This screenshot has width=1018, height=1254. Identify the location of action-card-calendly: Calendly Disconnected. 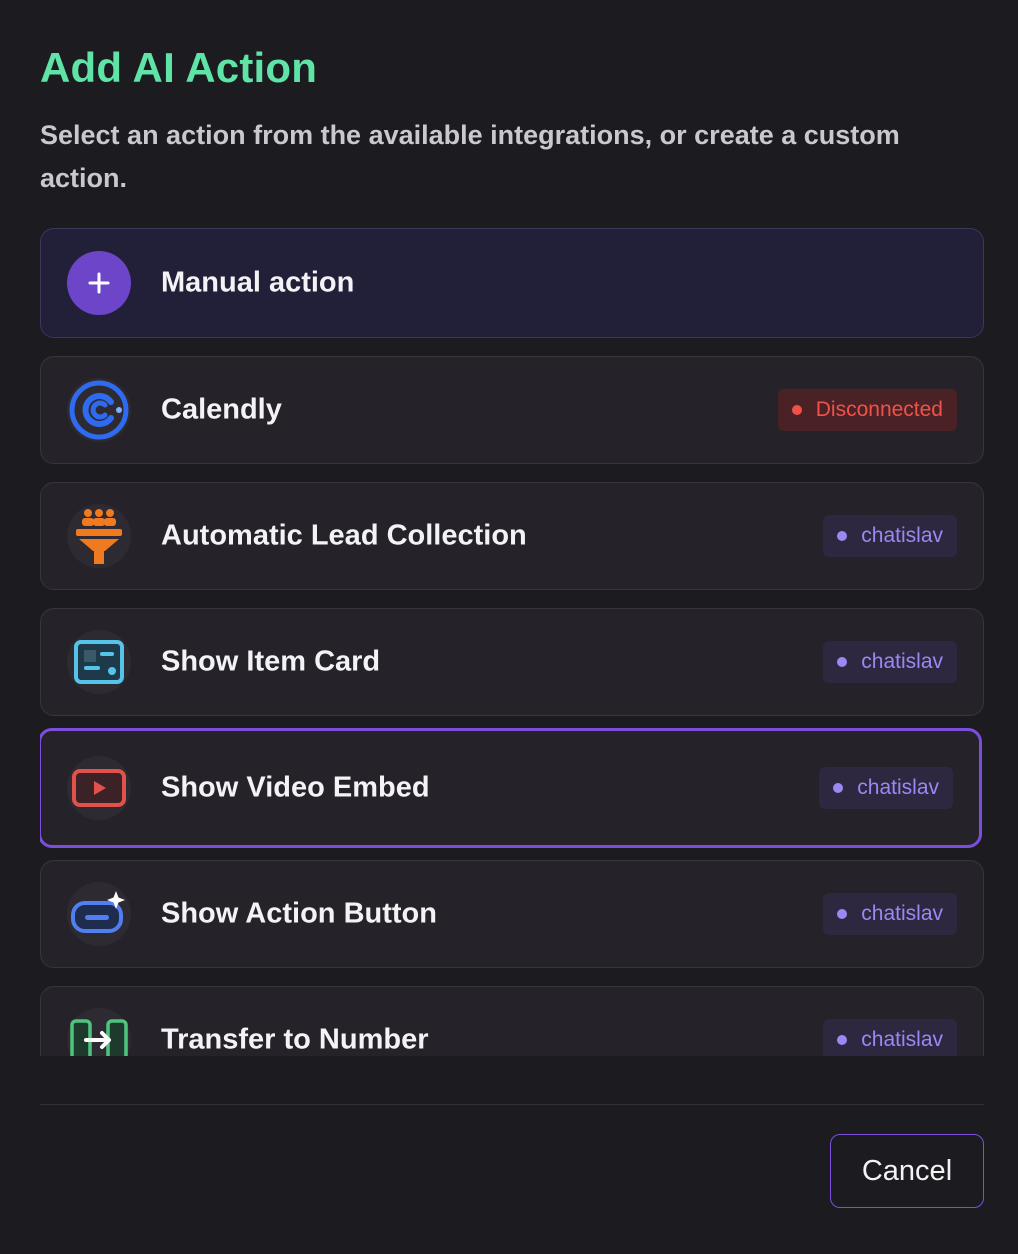
(512, 410).